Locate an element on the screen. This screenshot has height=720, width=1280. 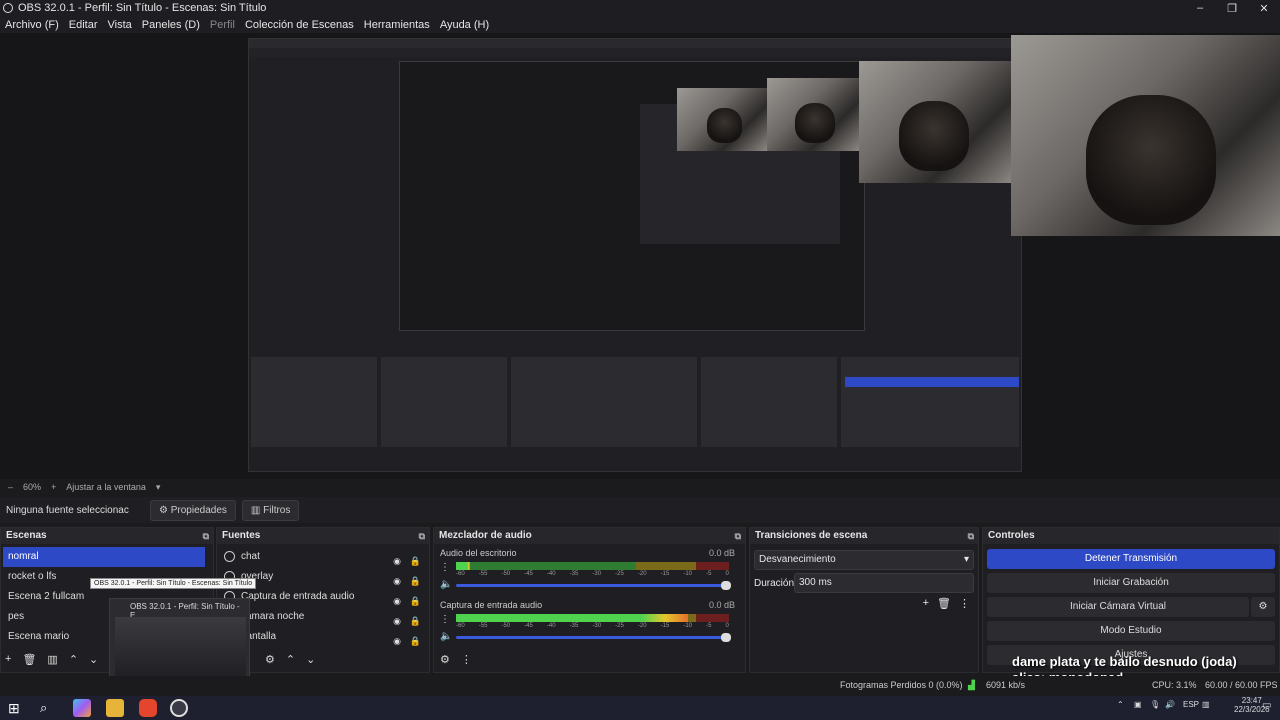
brave-browser-icon is located at coordinates (148, 708).